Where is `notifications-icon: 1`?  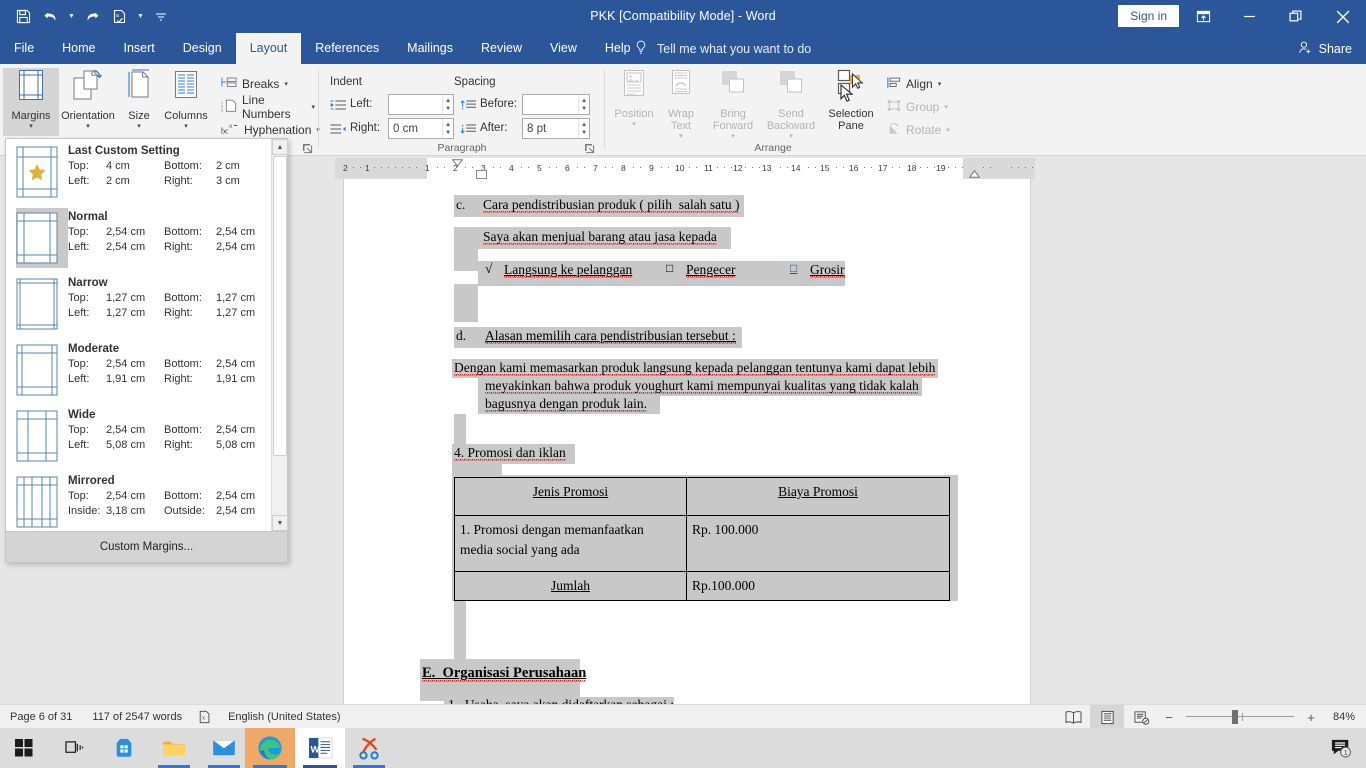
notifications-icon: 1 is located at coordinates (1341, 748).